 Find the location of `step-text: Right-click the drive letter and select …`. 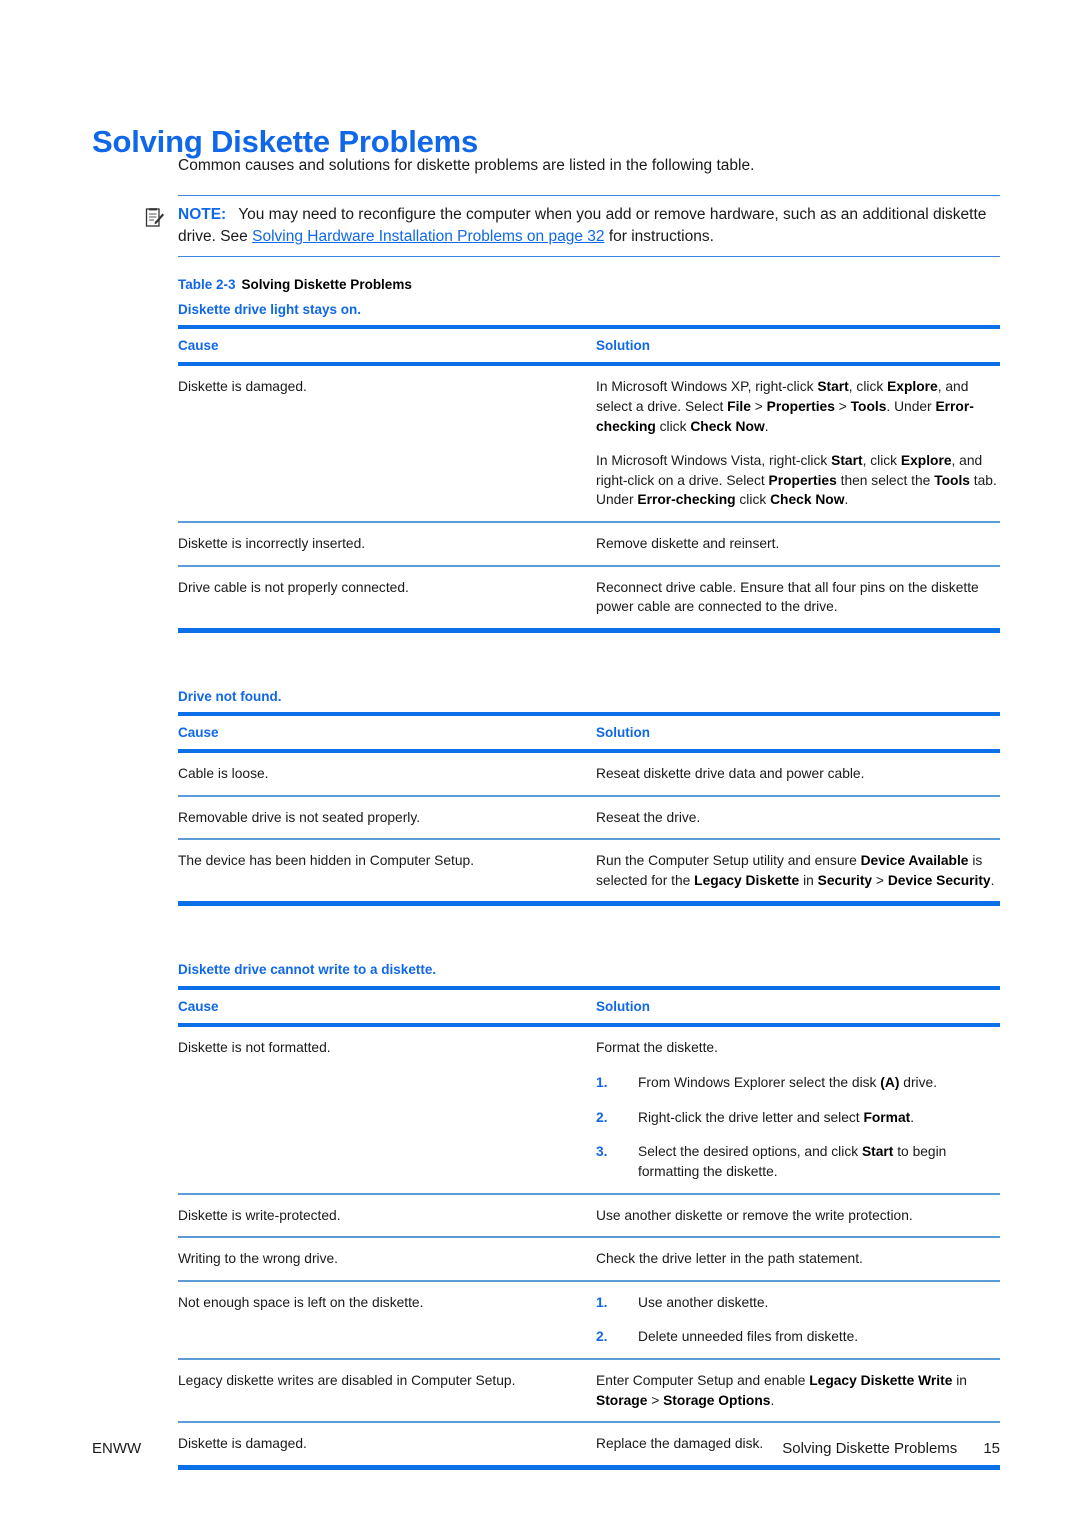

step-text: Right-click the drive letter and select … is located at coordinates (776, 1117).